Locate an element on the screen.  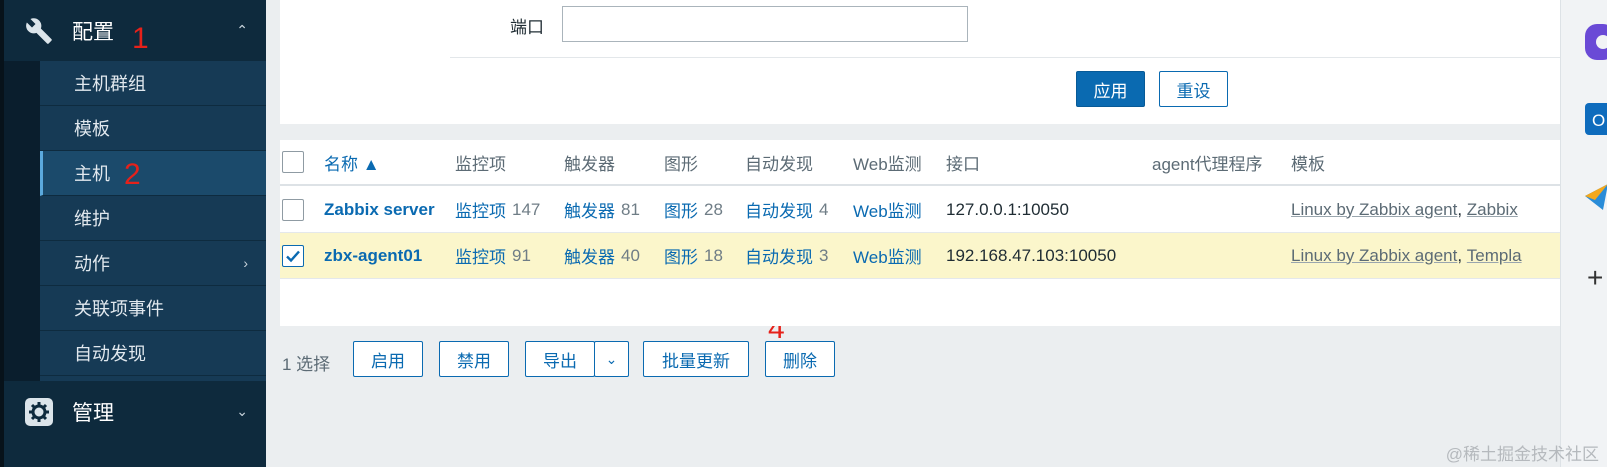
discovery-count: 3 is located at coordinates (824, 255).